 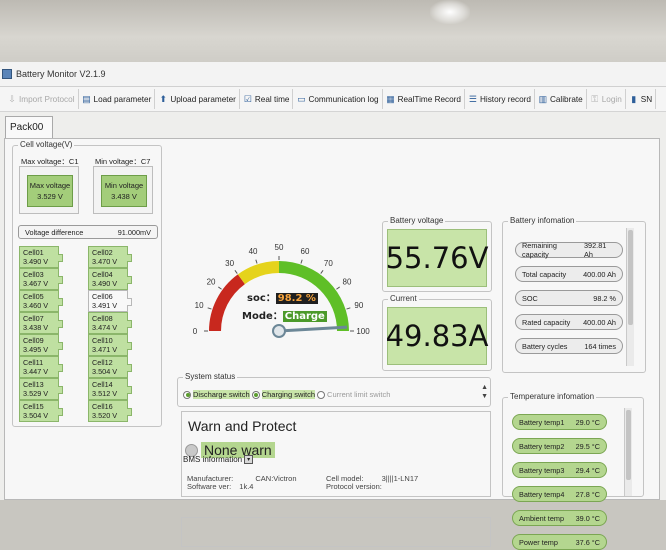 I want to click on cell-value: 3.520 V, so click(x=105, y=415).